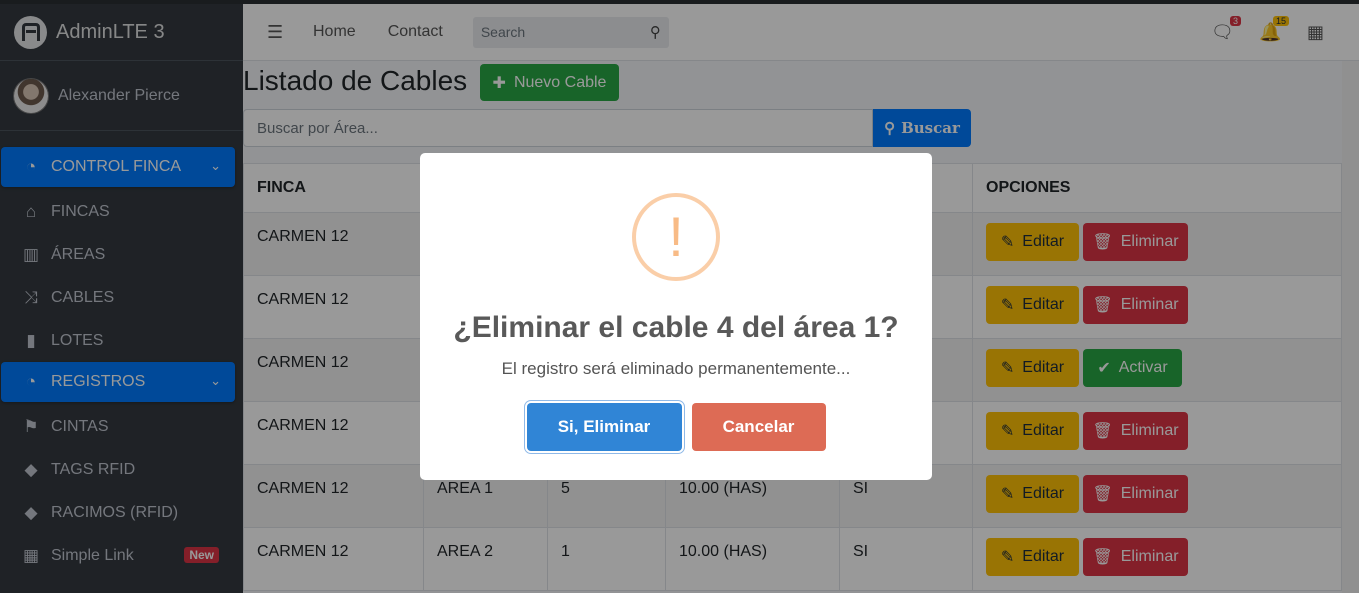 This screenshot has height=593, width=1359. I want to click on cancel-button: Cancelar, so click(758, 427).